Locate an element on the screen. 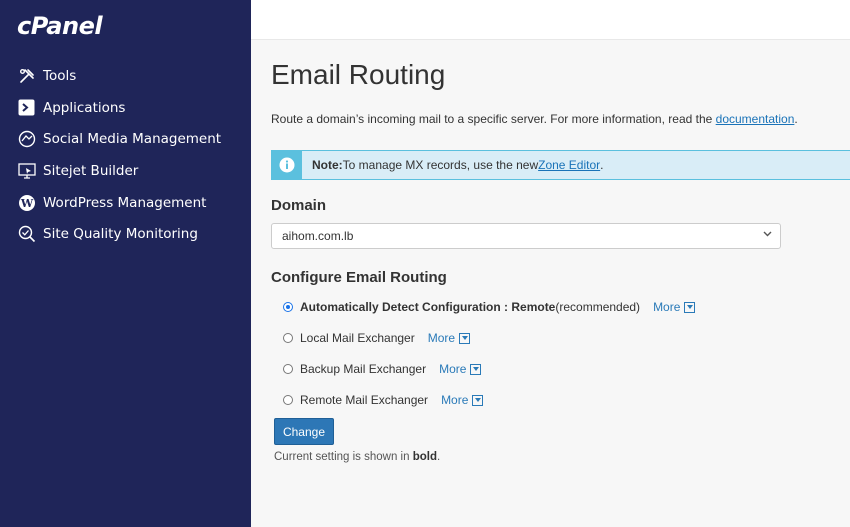 The height and width of the screenshot is (527, 850). applications-icon is located at coordinates (26, 107).